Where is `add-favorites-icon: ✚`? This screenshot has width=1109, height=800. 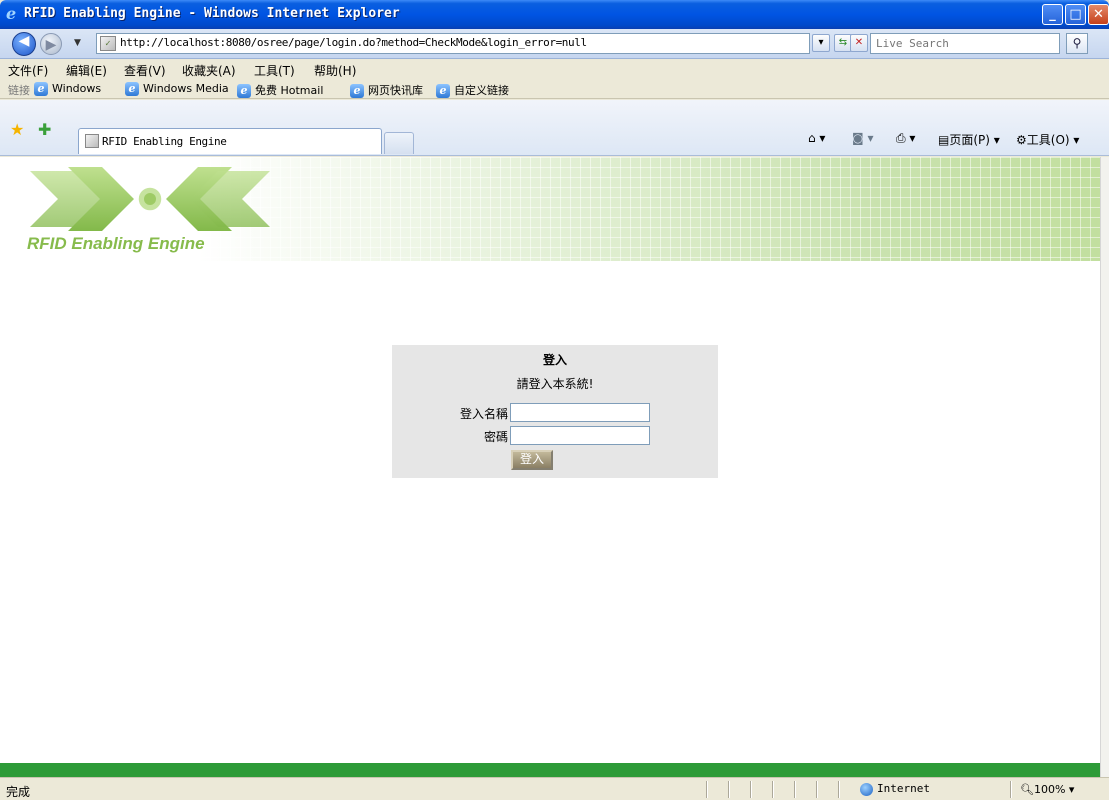 add-favorites-icon: ✚ is located at coordinates (44, 130).